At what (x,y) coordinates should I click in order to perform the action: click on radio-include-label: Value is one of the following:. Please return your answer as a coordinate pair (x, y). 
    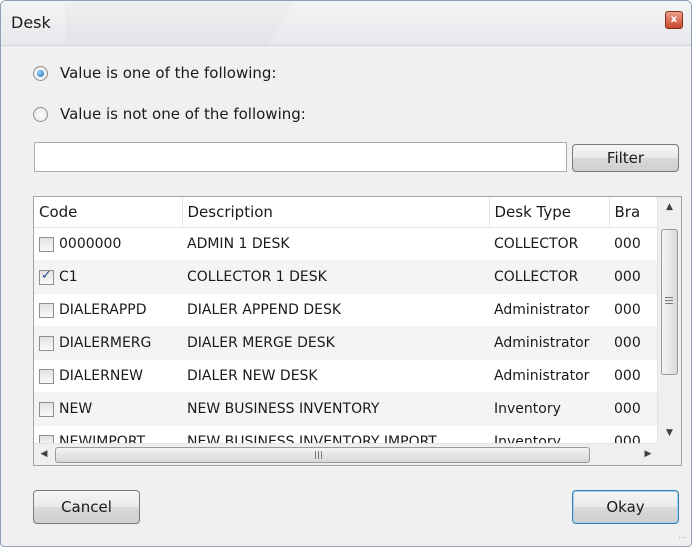
    Looking at the image, I should click on (168, 73).